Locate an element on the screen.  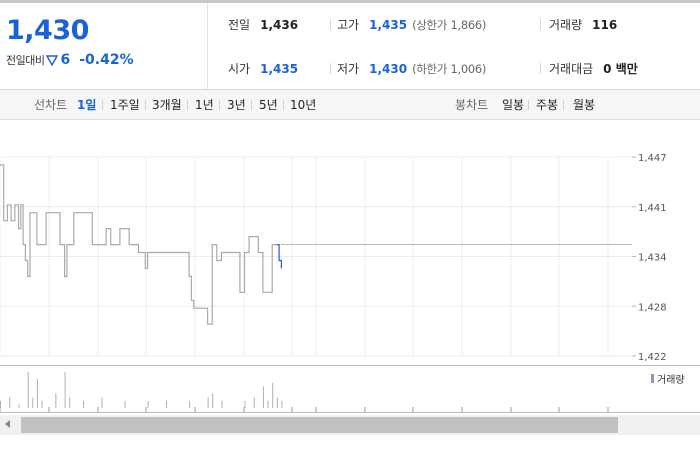
current-price-box: 1,430 전일대비 6 -0.42% is located at coordinates (104, 46).